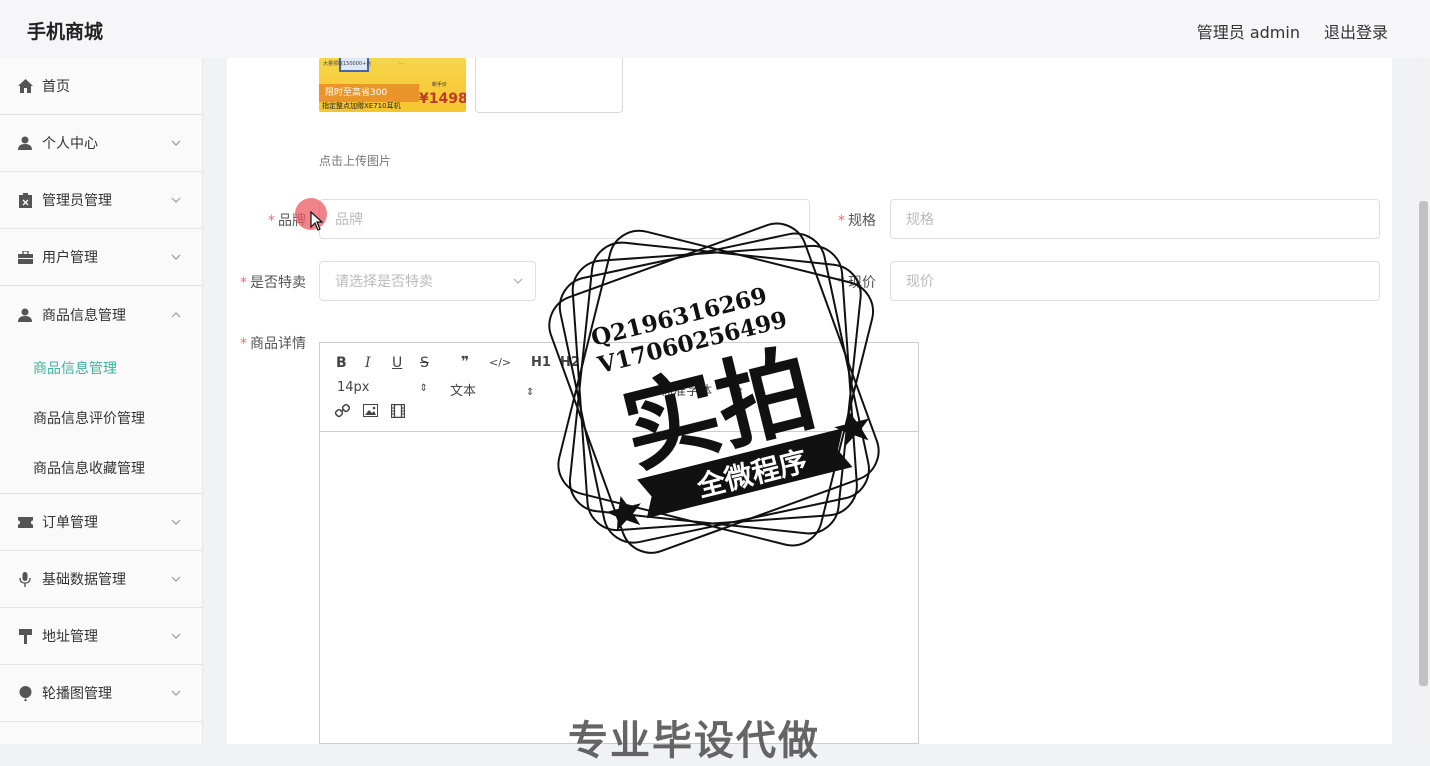  I want to click on detail-label: * 商品详情, so click(273, 344).